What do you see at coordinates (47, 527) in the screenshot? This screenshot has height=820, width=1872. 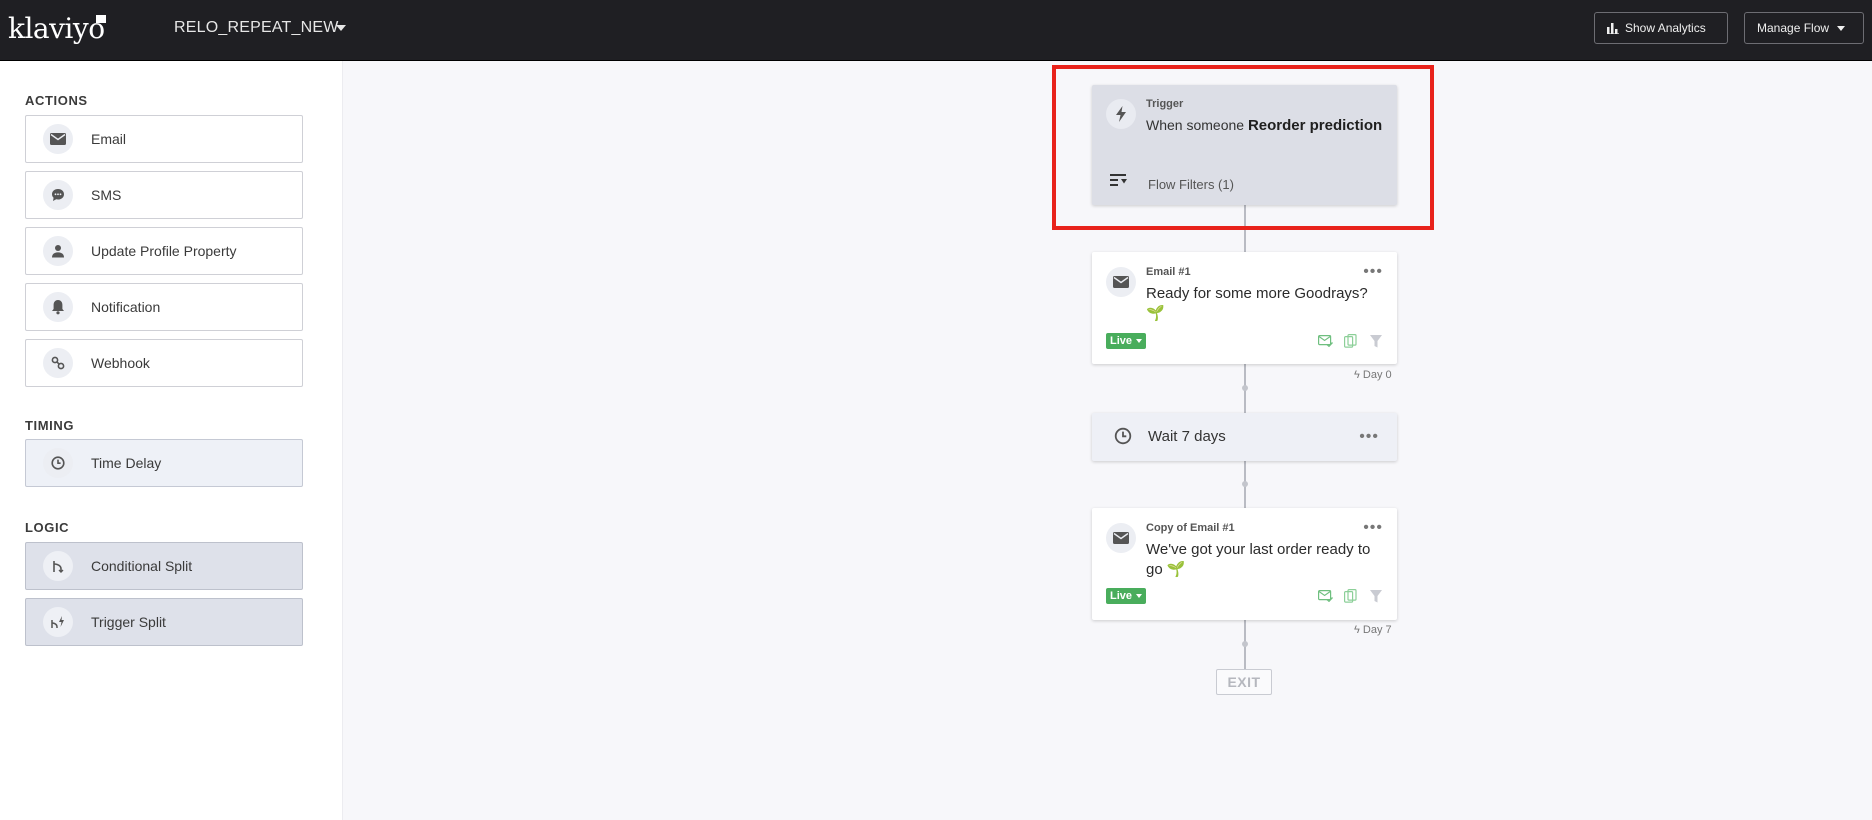 I see `logic-heading: LOGIC` at bounding box center [47, 527].